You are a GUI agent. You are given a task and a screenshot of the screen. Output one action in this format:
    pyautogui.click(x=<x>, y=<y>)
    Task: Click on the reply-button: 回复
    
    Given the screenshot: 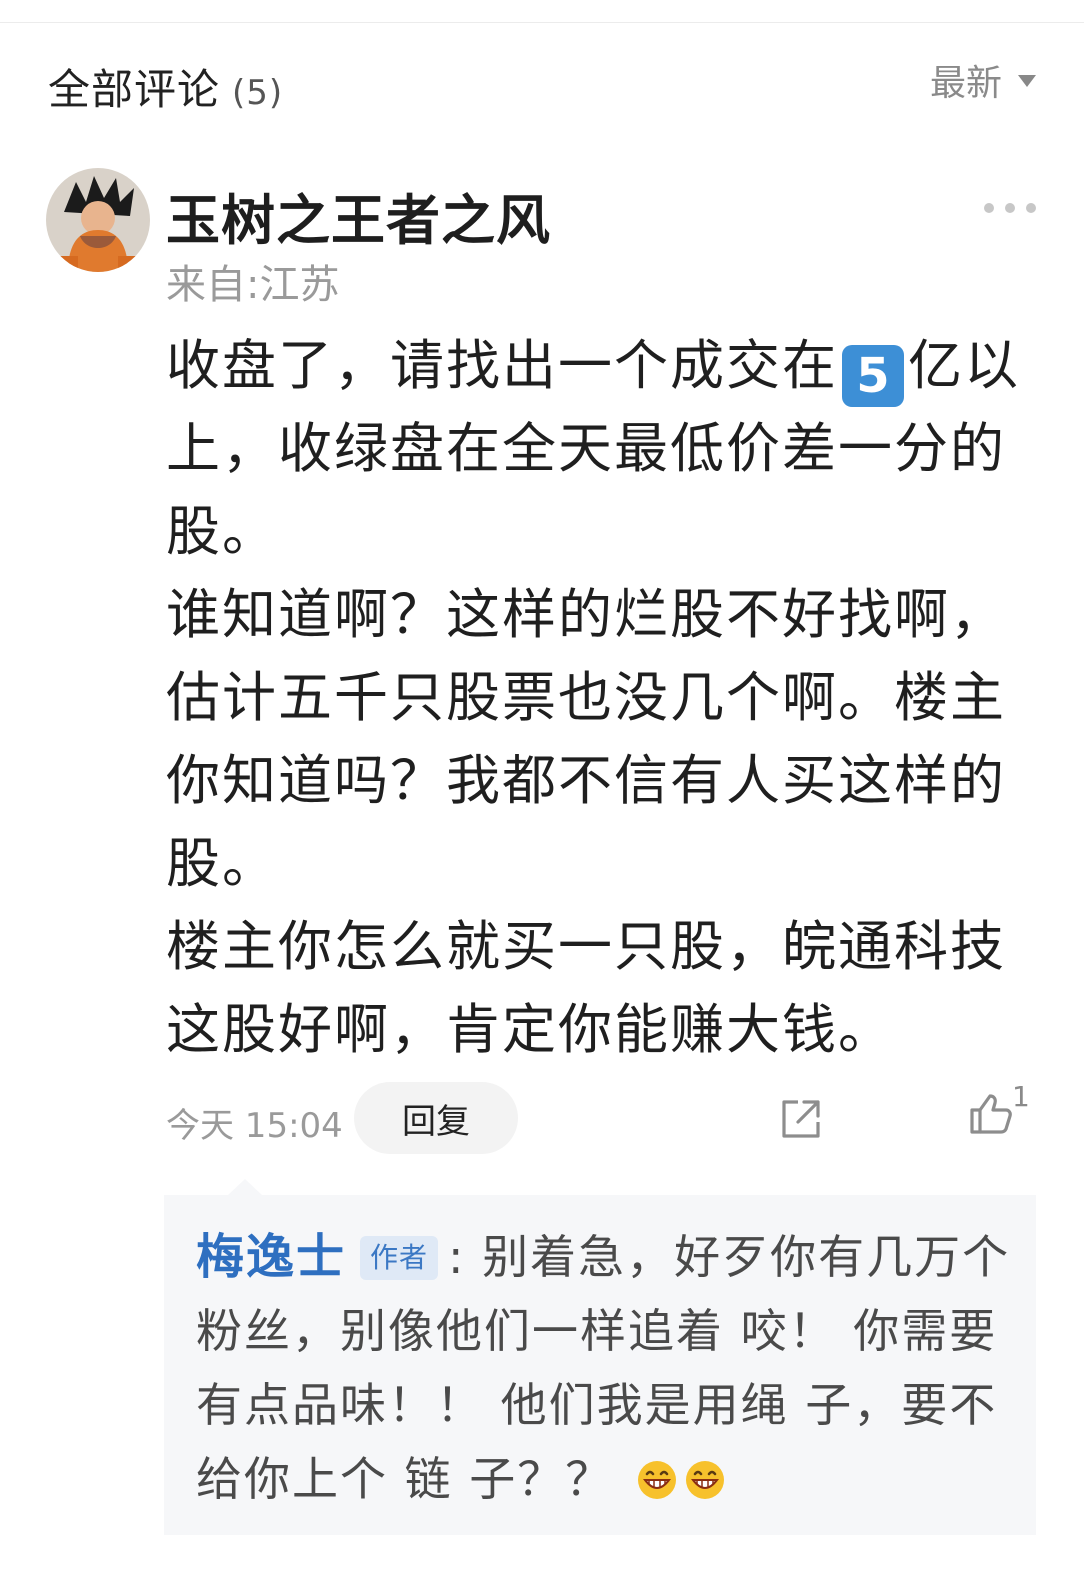 What is the action you would take?
    pyautogui.click(x=436, y=1118)
    